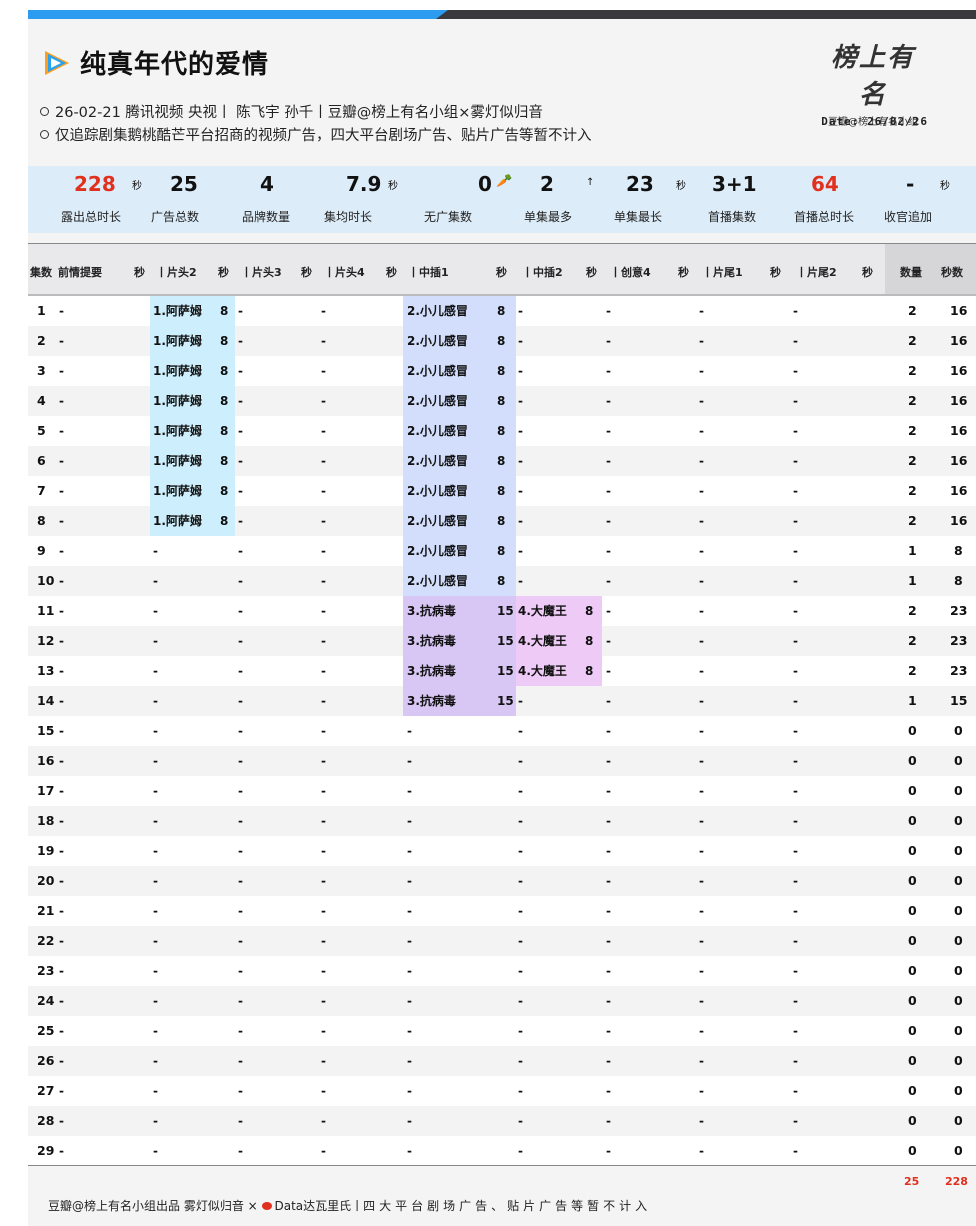  Describe the element at coordinates (505, 641) in the screenshot. I see `midroll1-seconds: 15` at that location.